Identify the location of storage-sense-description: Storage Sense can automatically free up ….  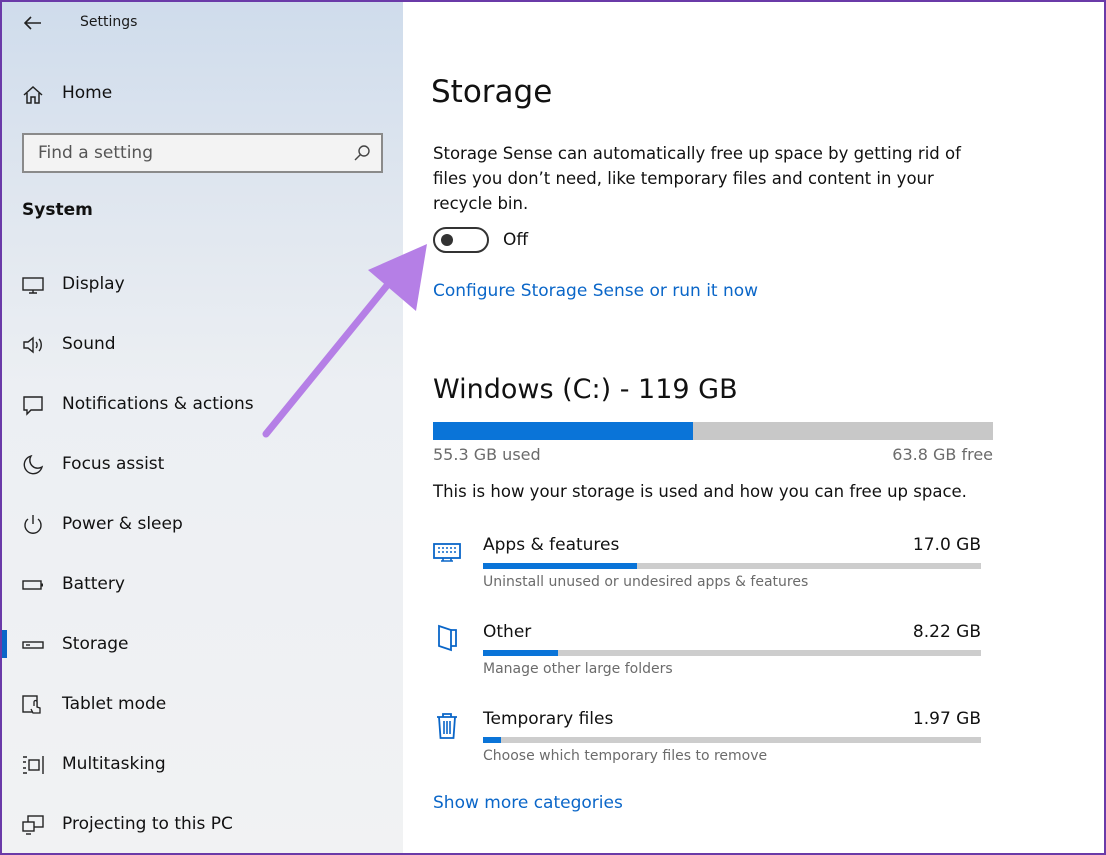
(697, 178).